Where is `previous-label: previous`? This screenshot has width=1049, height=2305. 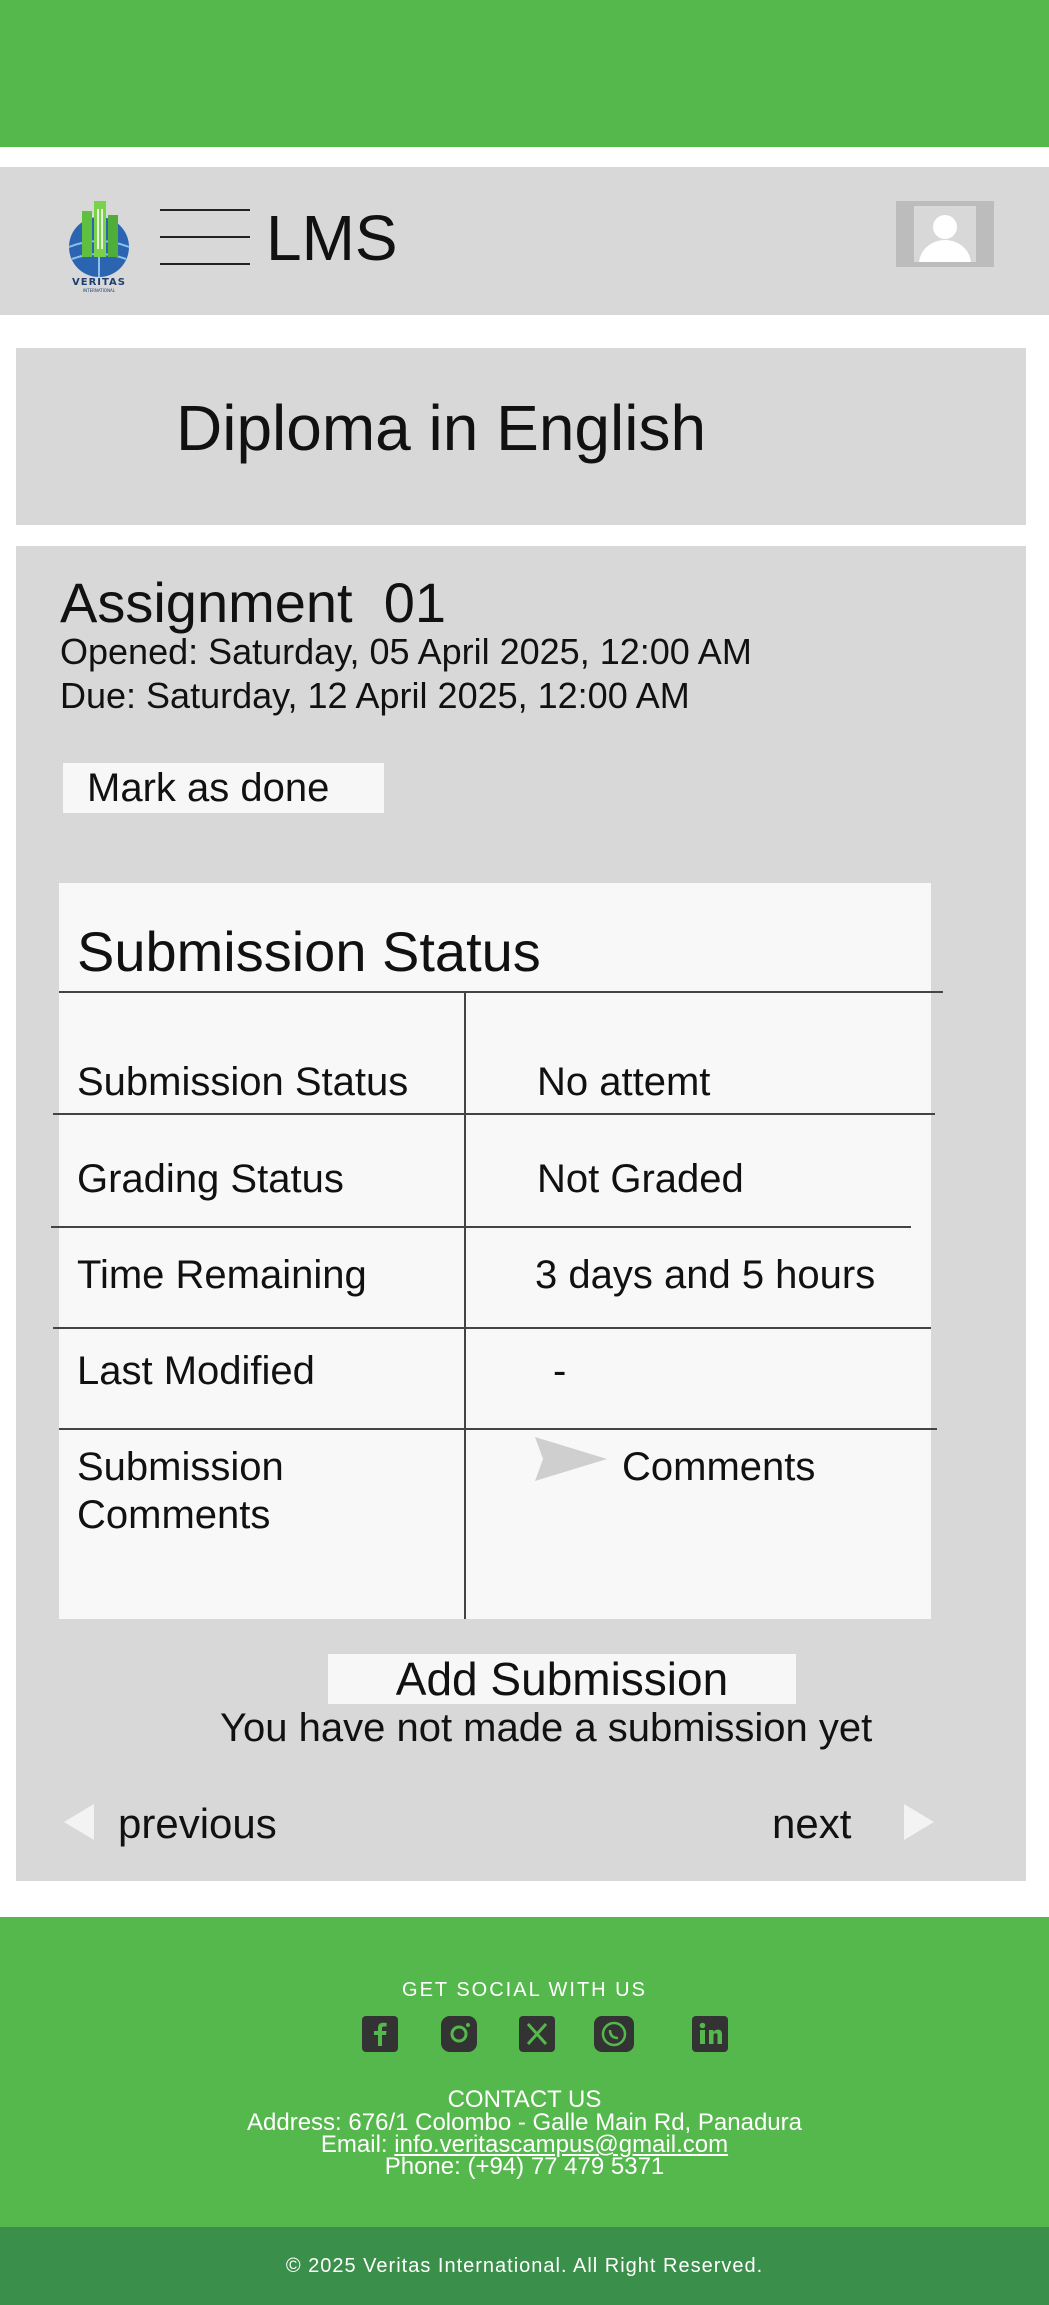 previous-label: previous is located at coordinates (197, 1823).